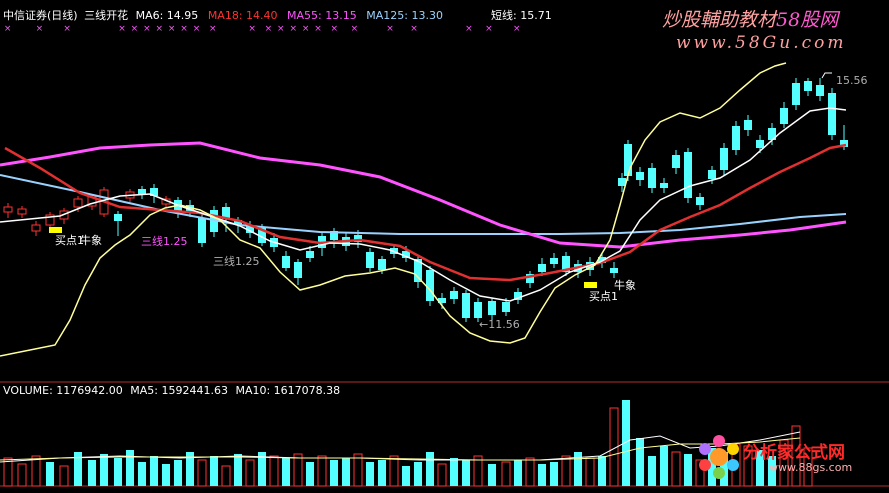 The height and width of the screenshot is (493, 889). I want to click on bull-left-label: 牛象, so click(91, 240).